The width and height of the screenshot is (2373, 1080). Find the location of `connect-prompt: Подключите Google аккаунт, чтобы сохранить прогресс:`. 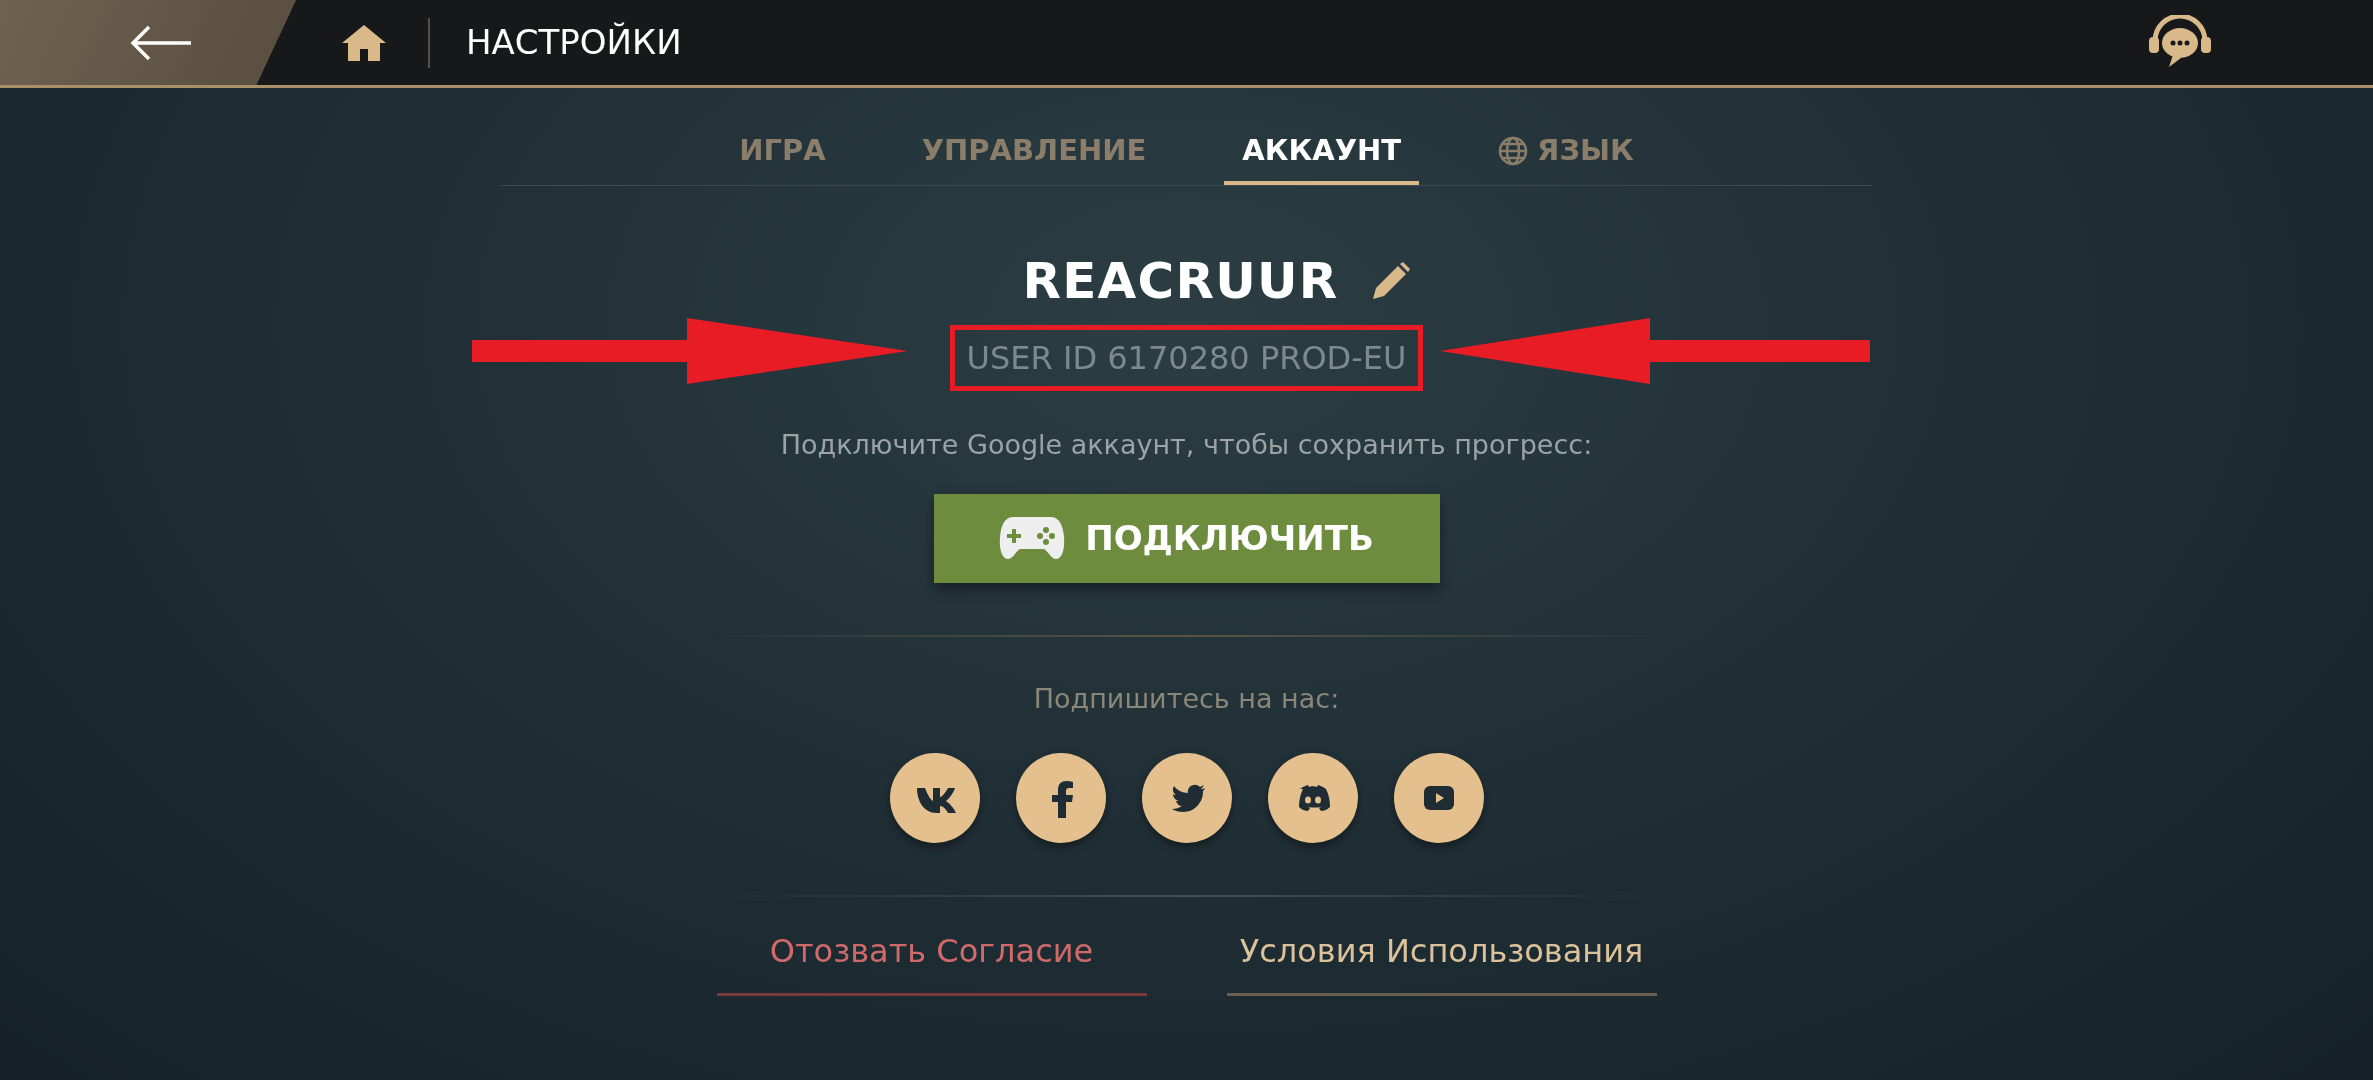

connect-prompt: Подключите Google аккаунт, чтобы сохранить прогресс: is located at coordinates (1186, 445).